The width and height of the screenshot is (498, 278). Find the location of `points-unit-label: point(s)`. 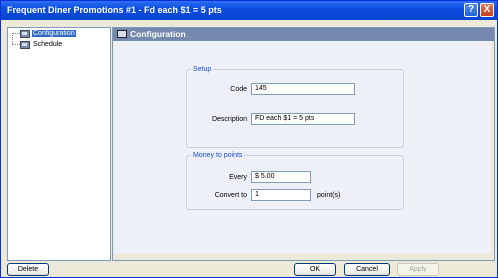

points-unit-label: point(s) is located at coordinates (329, 195).